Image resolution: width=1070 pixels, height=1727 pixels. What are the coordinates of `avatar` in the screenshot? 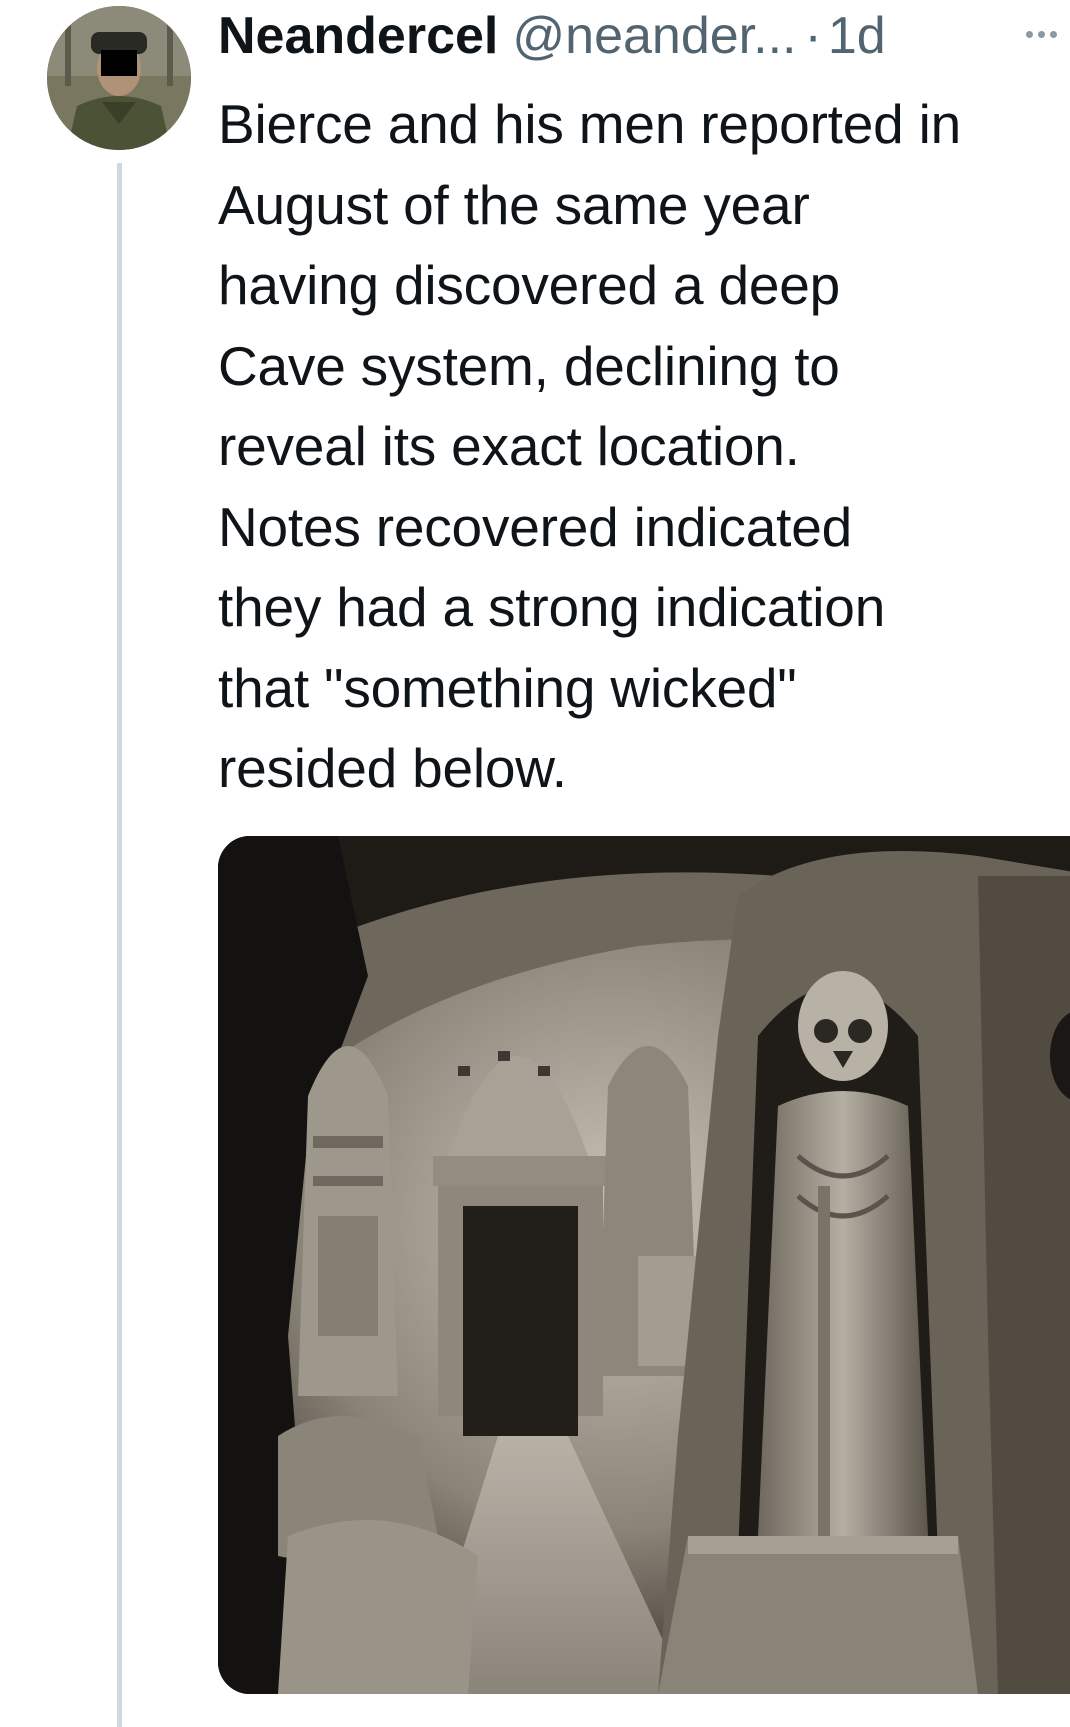 It's located at (119, 78).